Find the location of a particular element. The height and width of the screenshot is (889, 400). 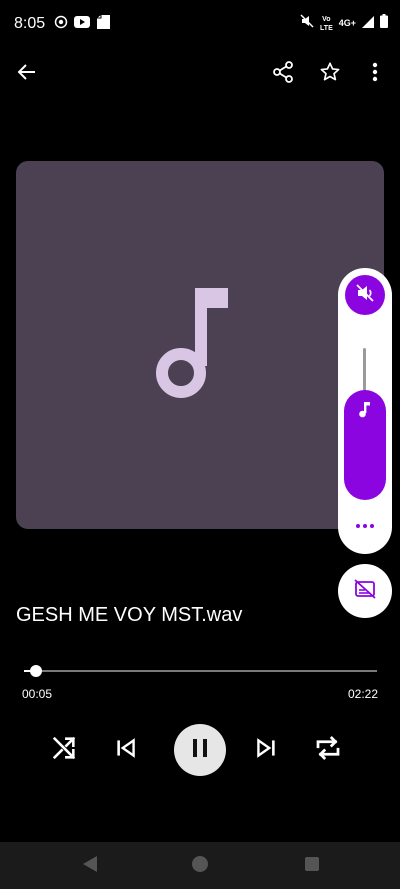

status-time: 8:05 is located at coordinates (30, 23).